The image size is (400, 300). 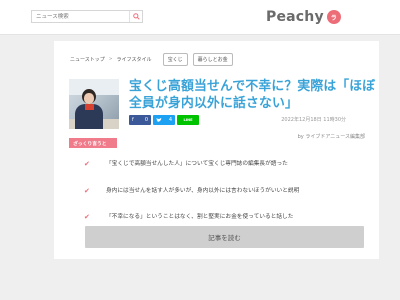 What do you see at coordinates (146, 120) in the screenshot?
I see `facebook-count: 0` at bounding box center [146, 120].